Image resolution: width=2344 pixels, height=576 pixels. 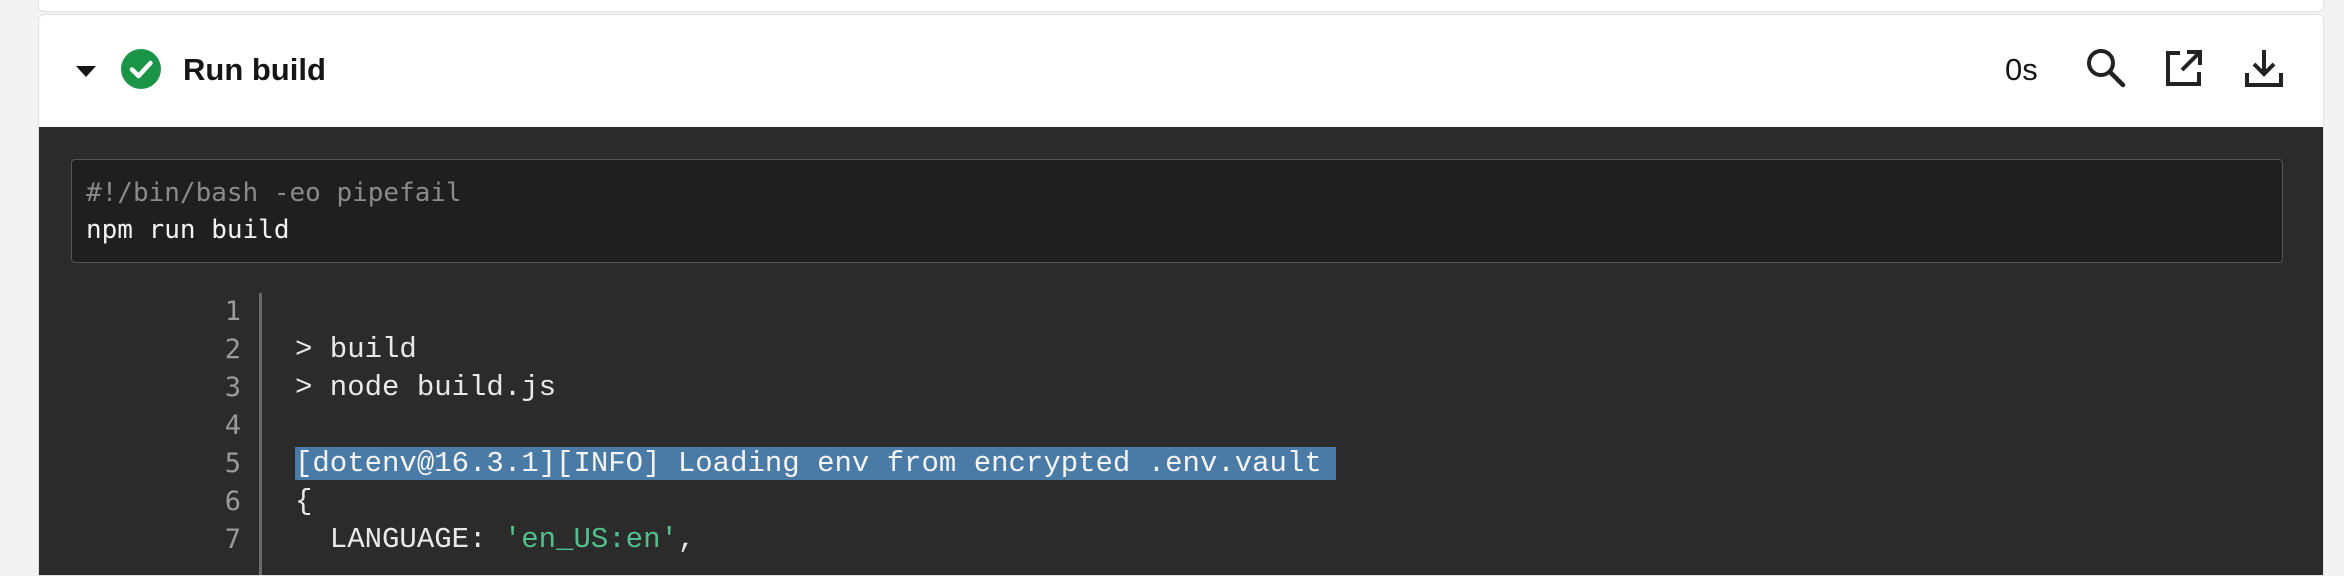 What do you see at coordinates (1181, 540) in the screenshot?
I see `log-line: 7 LANGUAGE: 'en_US:en',` at bounding box center [1181, 540].